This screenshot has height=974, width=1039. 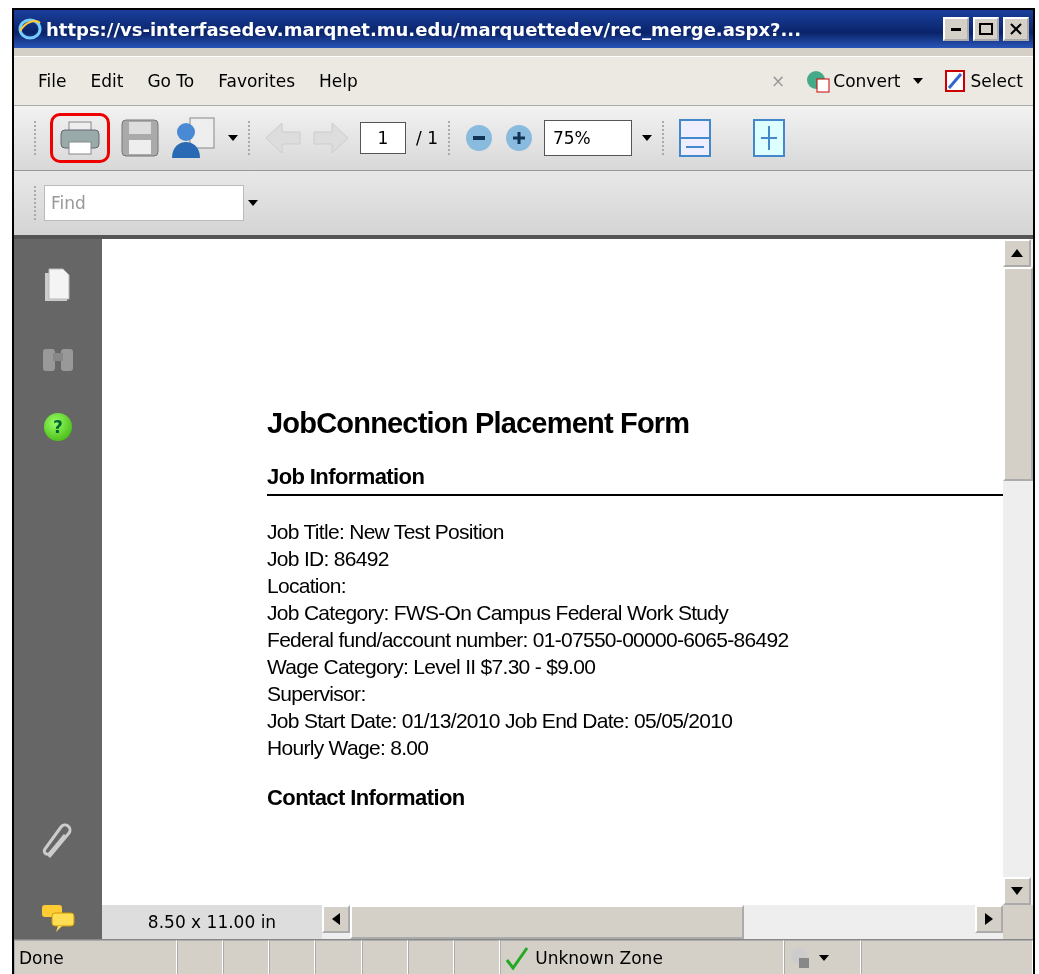 I want to click on close-button, so click(x=1016, y=29).